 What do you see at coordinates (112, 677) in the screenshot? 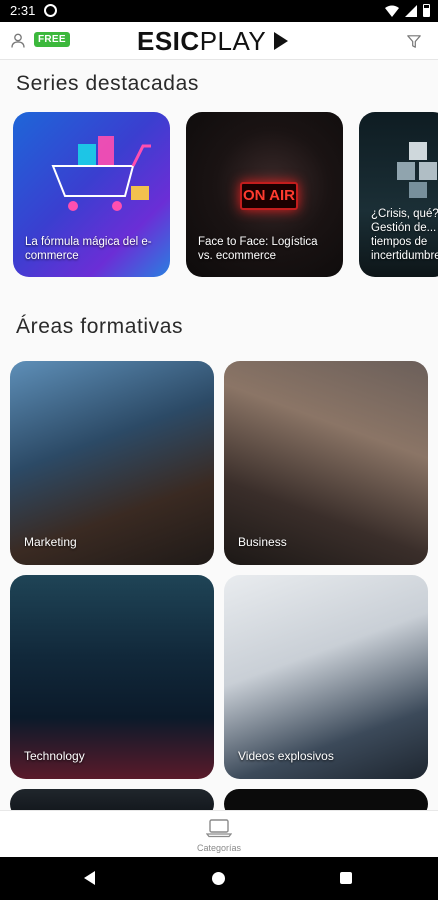
I see `area-card-technology: Technology` at bounding box center [112, 677].